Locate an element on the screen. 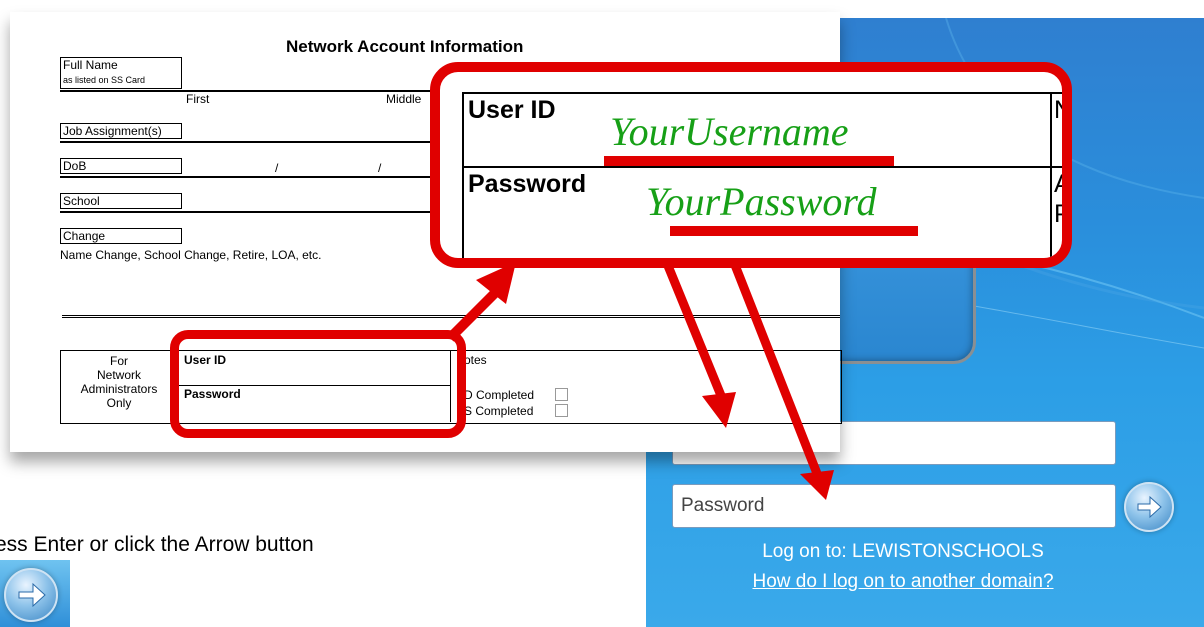 The height and width of the screenshot is (627, 1204). admin-line-3: Administrators is located at coordinates (119, 389).